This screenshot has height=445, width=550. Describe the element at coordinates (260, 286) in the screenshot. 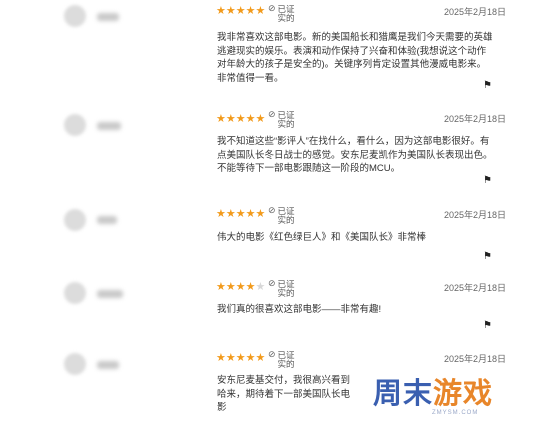

I see `star-empty-icon: ★` at that location.